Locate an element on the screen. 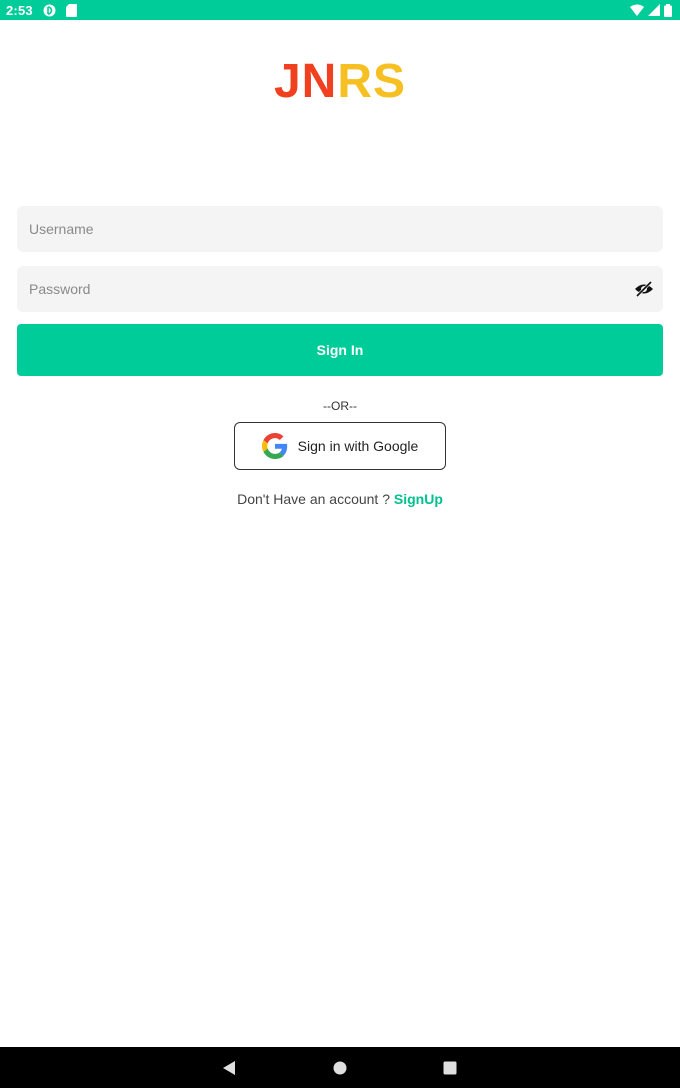 This screenshot has height=1088, width=680. signup-row: Don't Have an account ? SignUp is located at coordinates (340, 499).